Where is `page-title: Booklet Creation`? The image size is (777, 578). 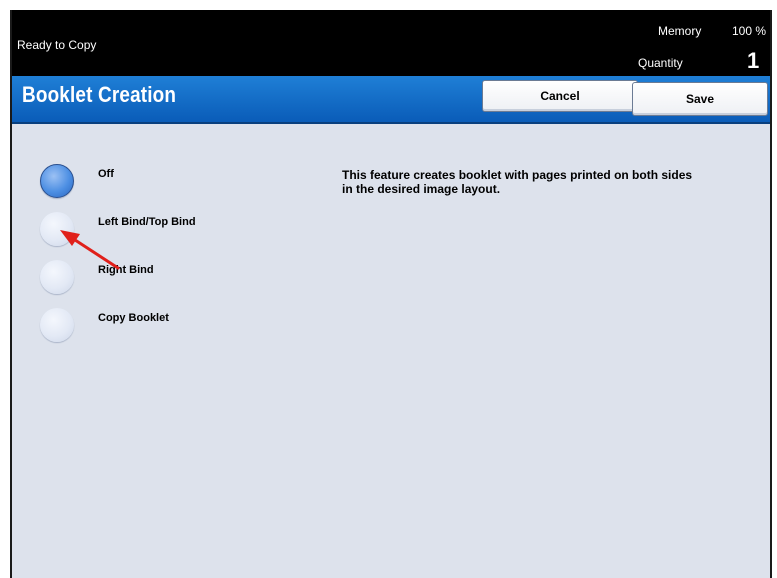 page-title: Booklet Creation is located at coordinates (99, 94).